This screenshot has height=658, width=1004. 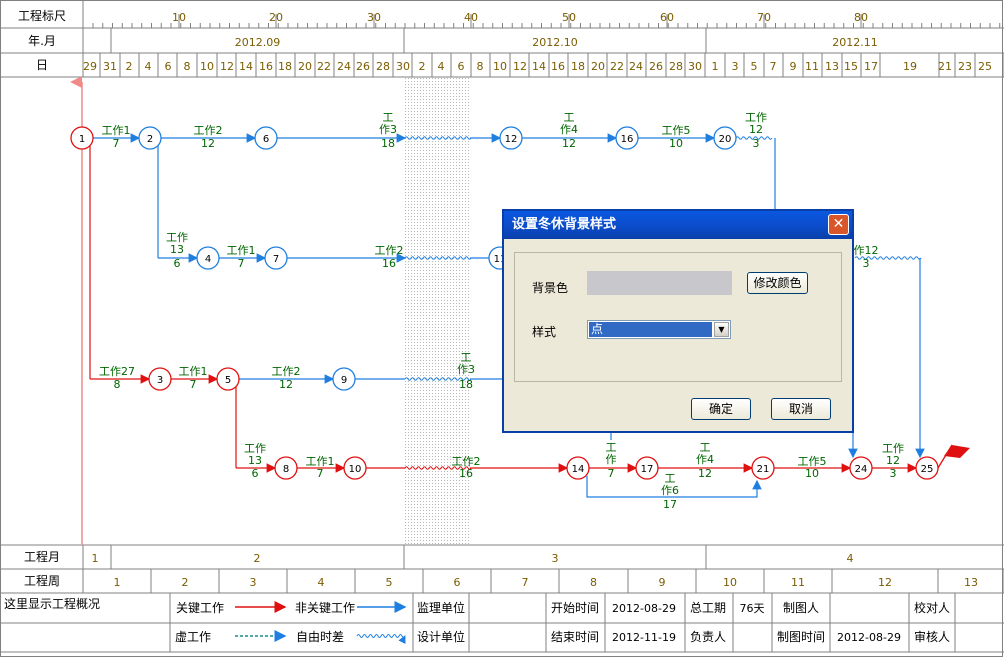 What do you see at coordinates (670, 504) in the screenshot?
I see `work-duration: 17` at bounding box center [670, 504].